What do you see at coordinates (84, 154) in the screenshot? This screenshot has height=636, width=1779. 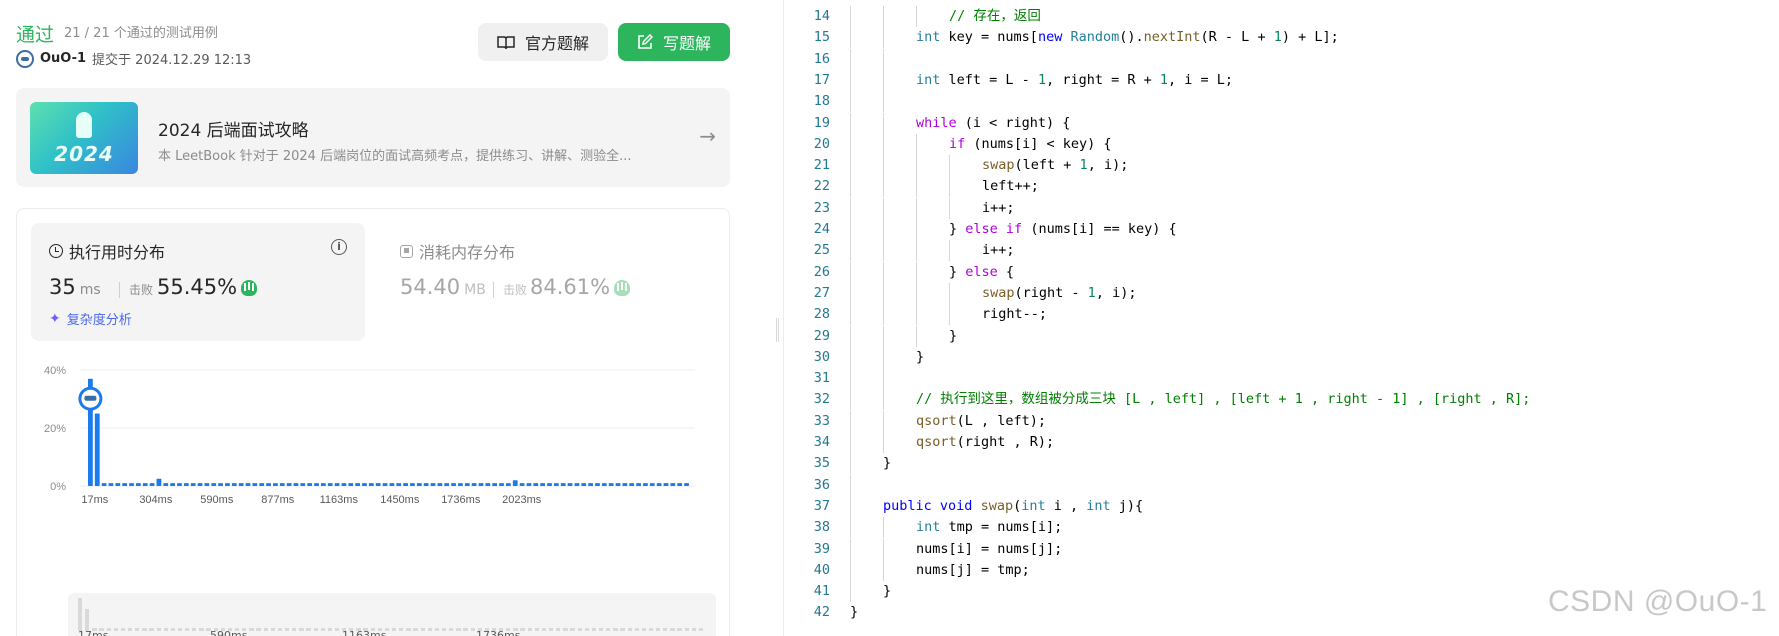 I see `leetbook-cover-year: 2024` at bounding box center [84, 154].